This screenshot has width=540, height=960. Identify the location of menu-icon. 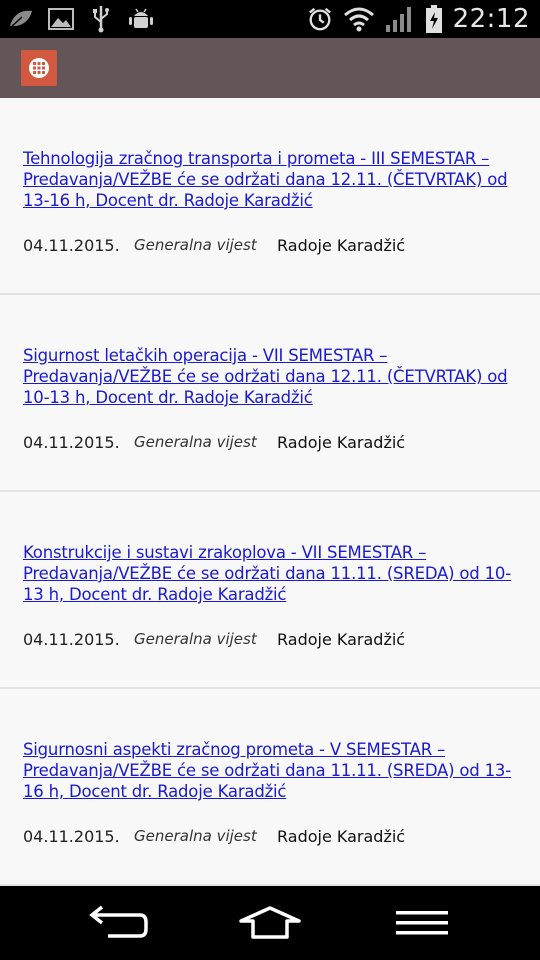
(422, 923).